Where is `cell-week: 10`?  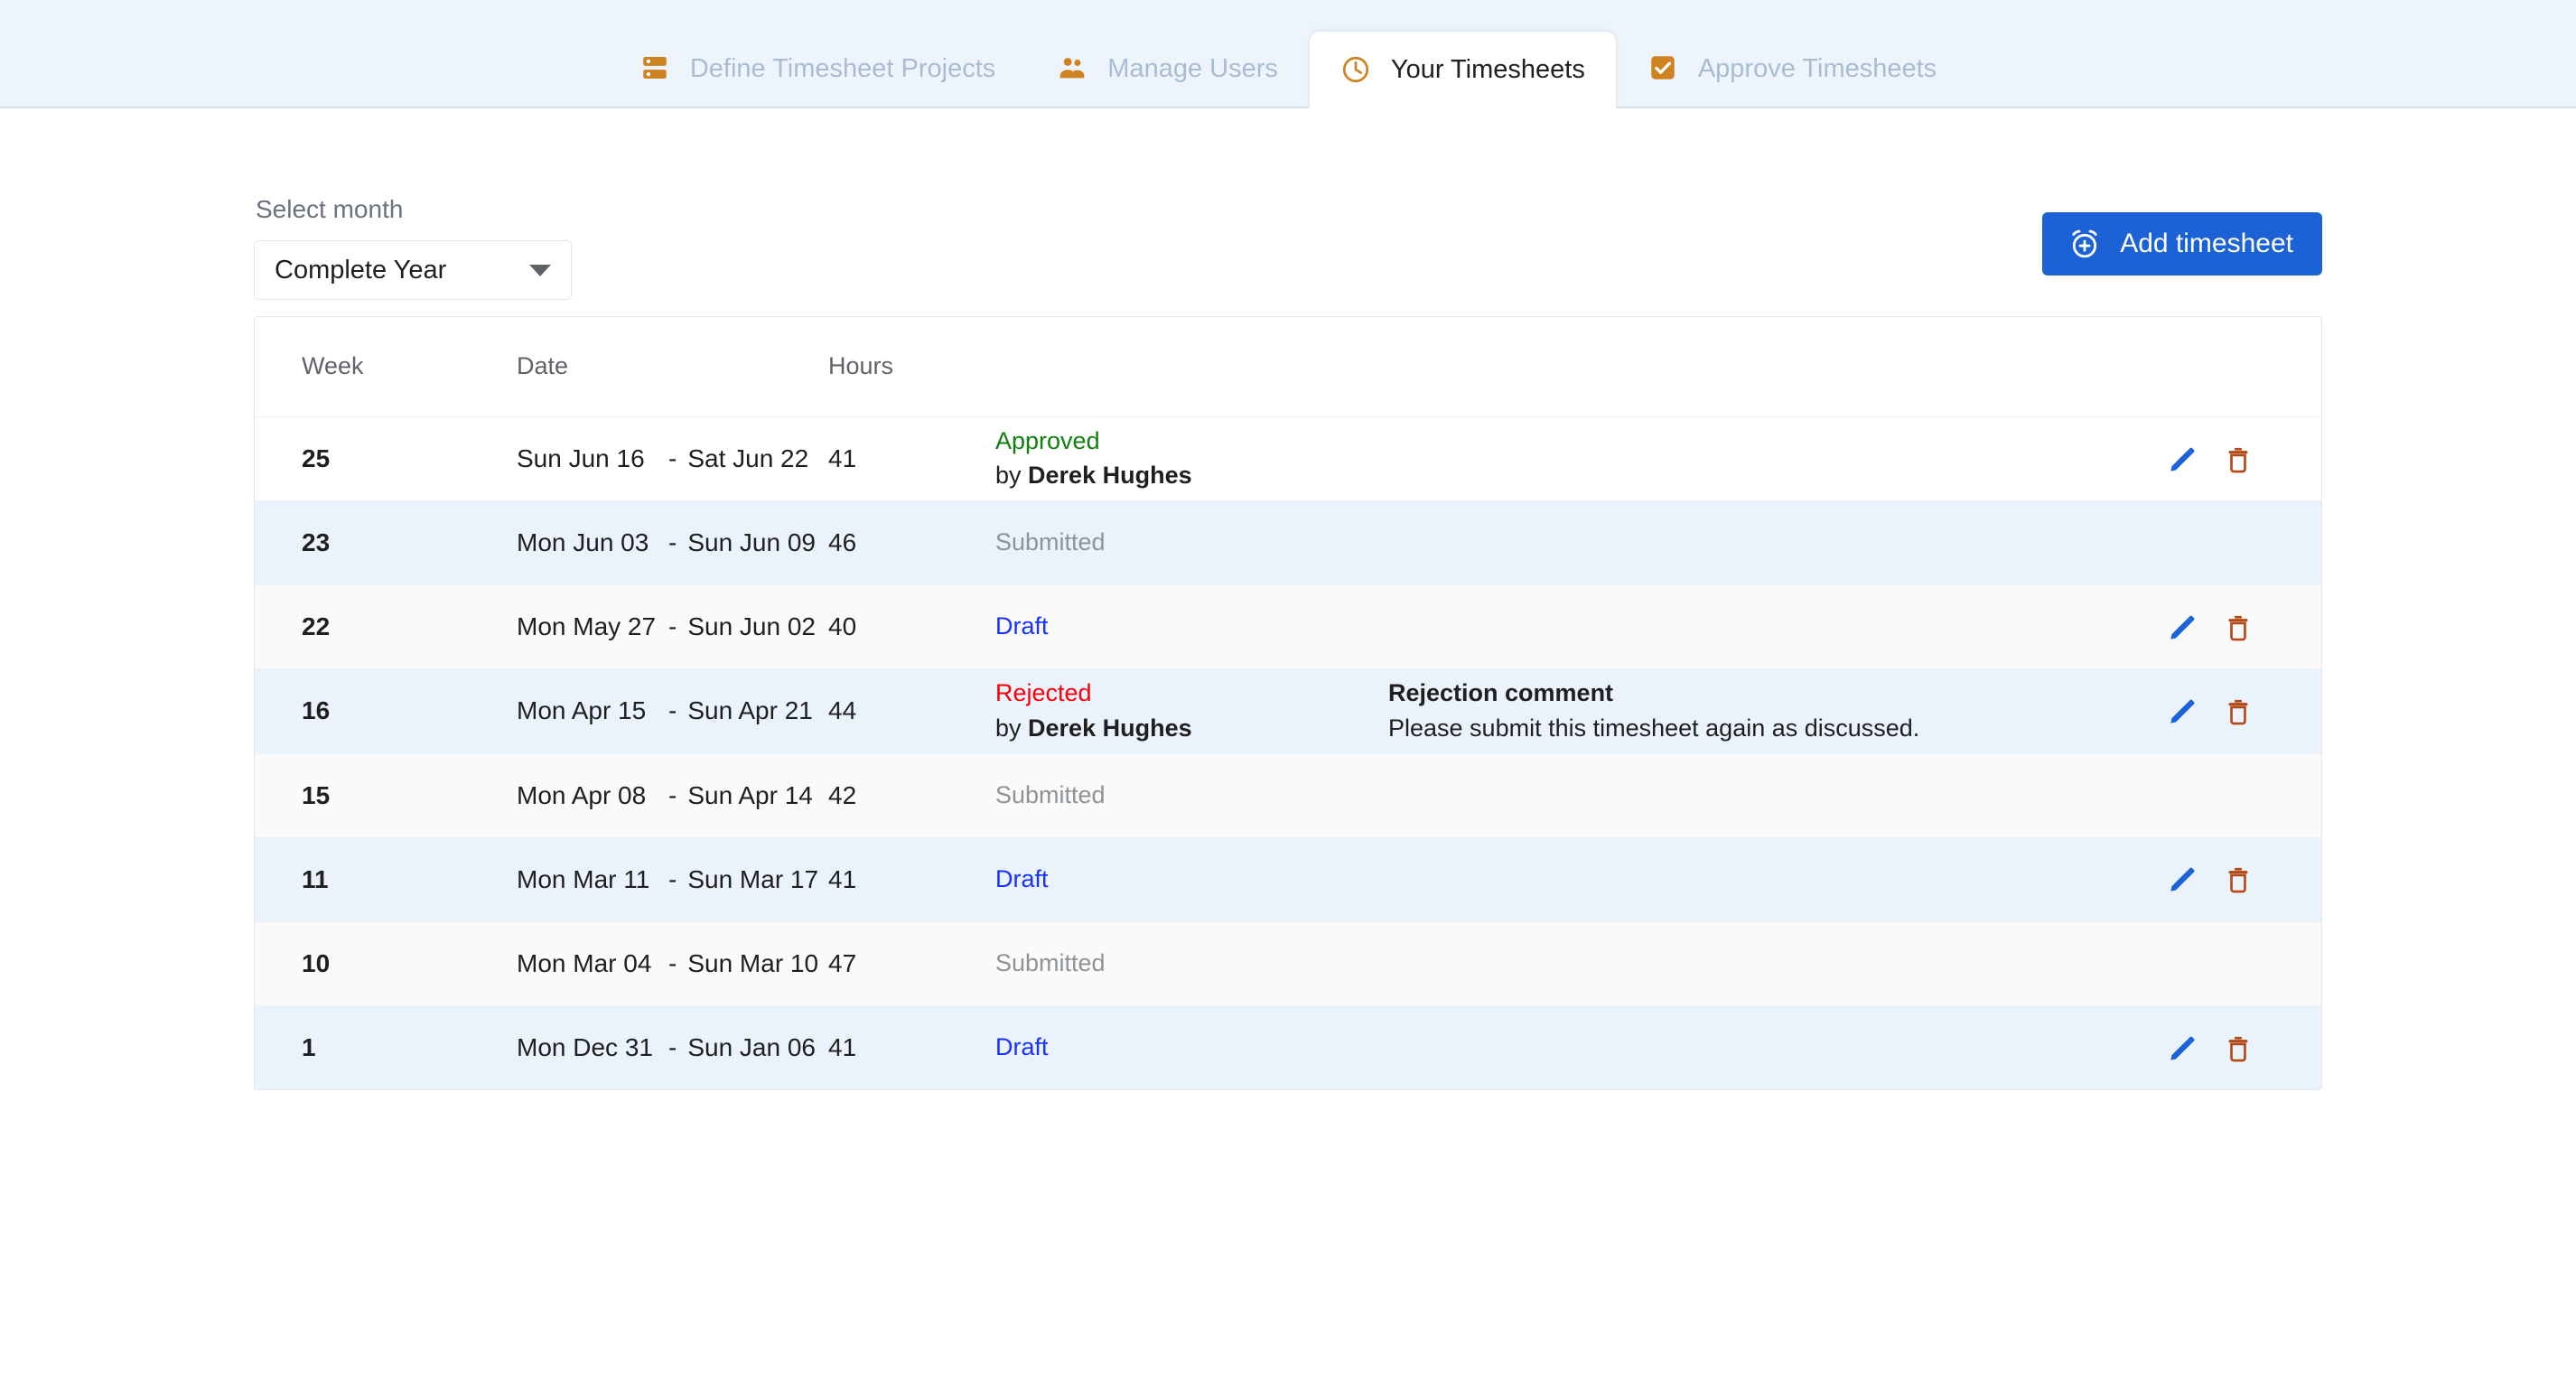 cell-week: 10 is located at coordinates (386, 964).